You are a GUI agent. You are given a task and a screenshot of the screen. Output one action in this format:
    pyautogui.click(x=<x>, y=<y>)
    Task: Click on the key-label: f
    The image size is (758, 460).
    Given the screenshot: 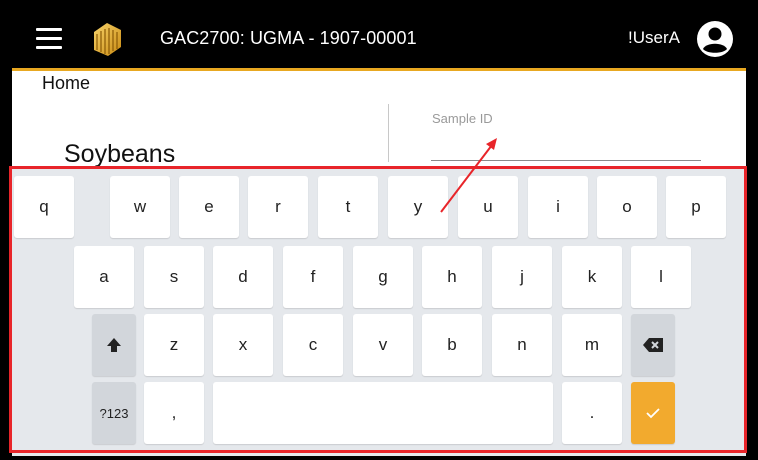 What is the action you would take?
    pyautogui.click(x=313, y=276)
    